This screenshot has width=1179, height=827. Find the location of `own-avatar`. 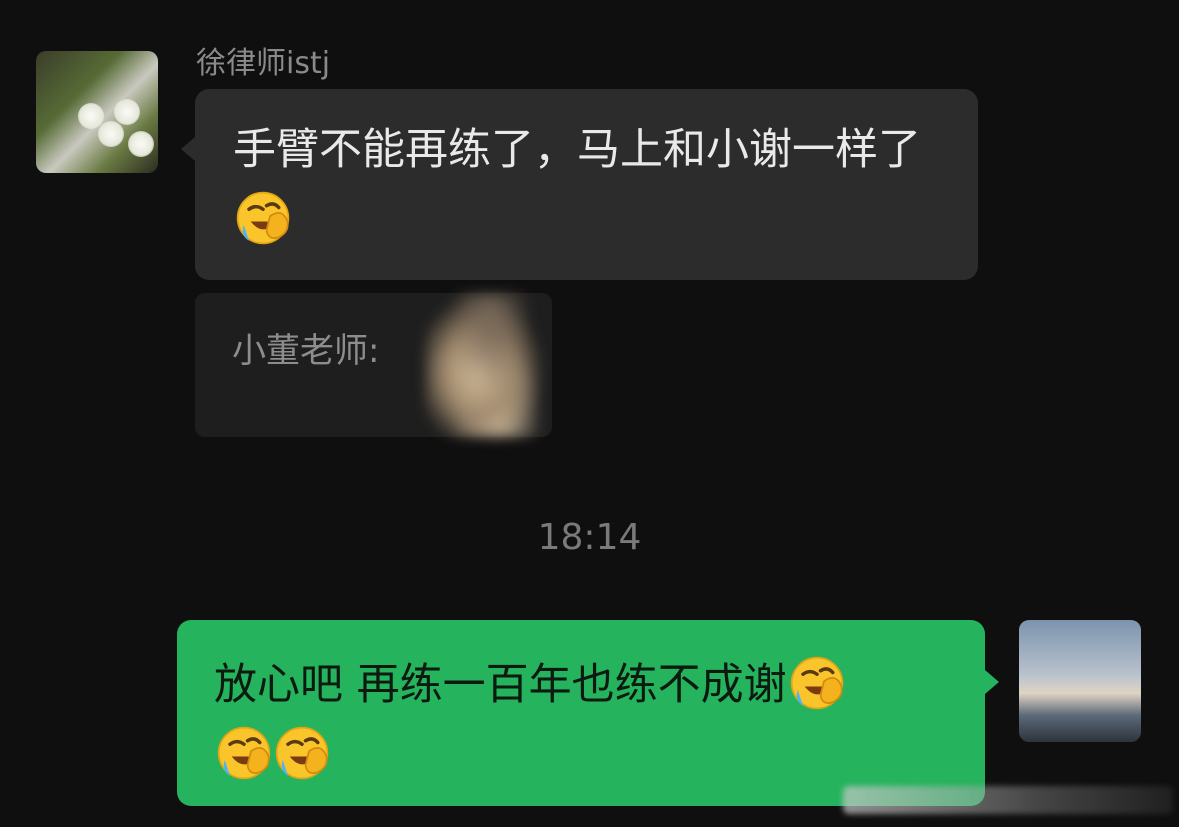

own-avatar is located at coordinates (1080, 681).